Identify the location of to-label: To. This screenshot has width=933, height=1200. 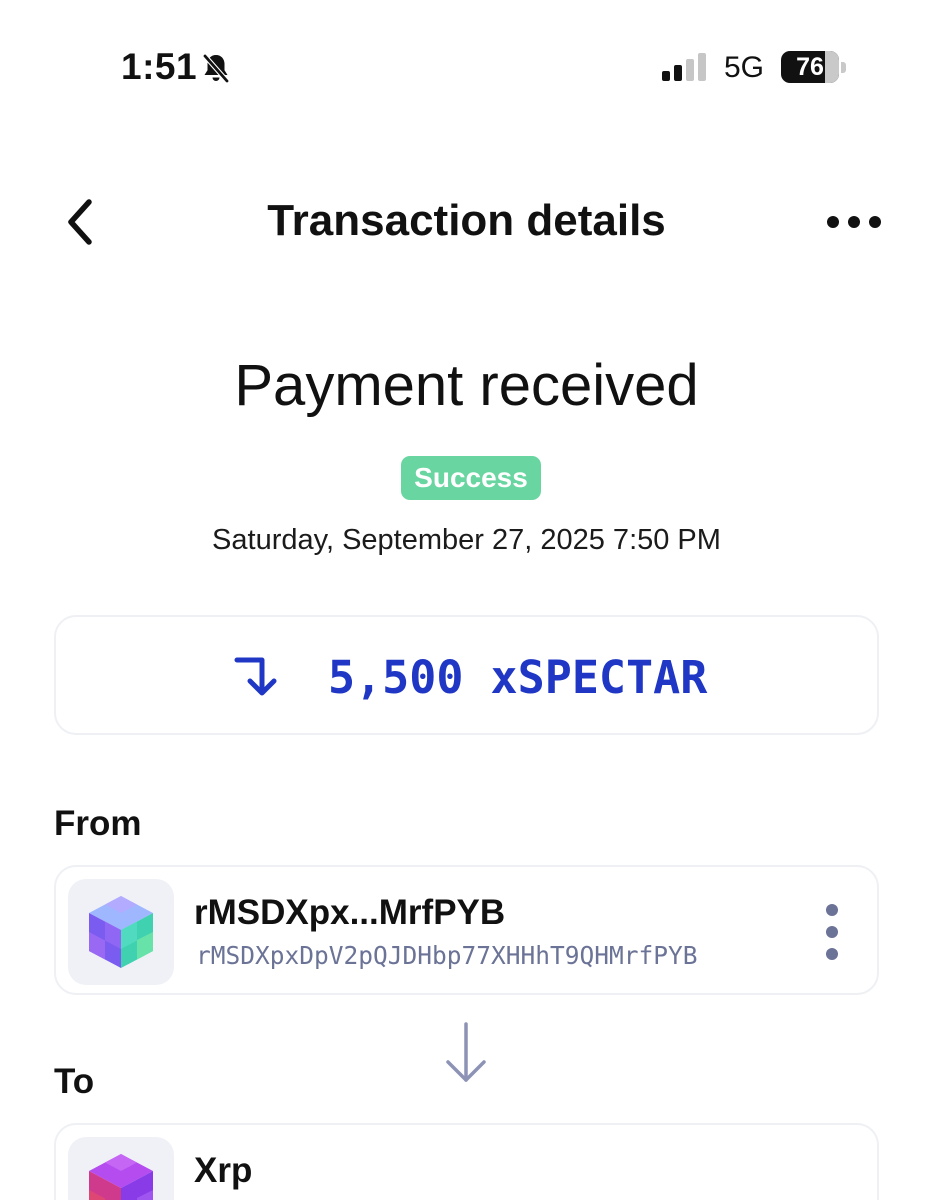
(74, 1081).